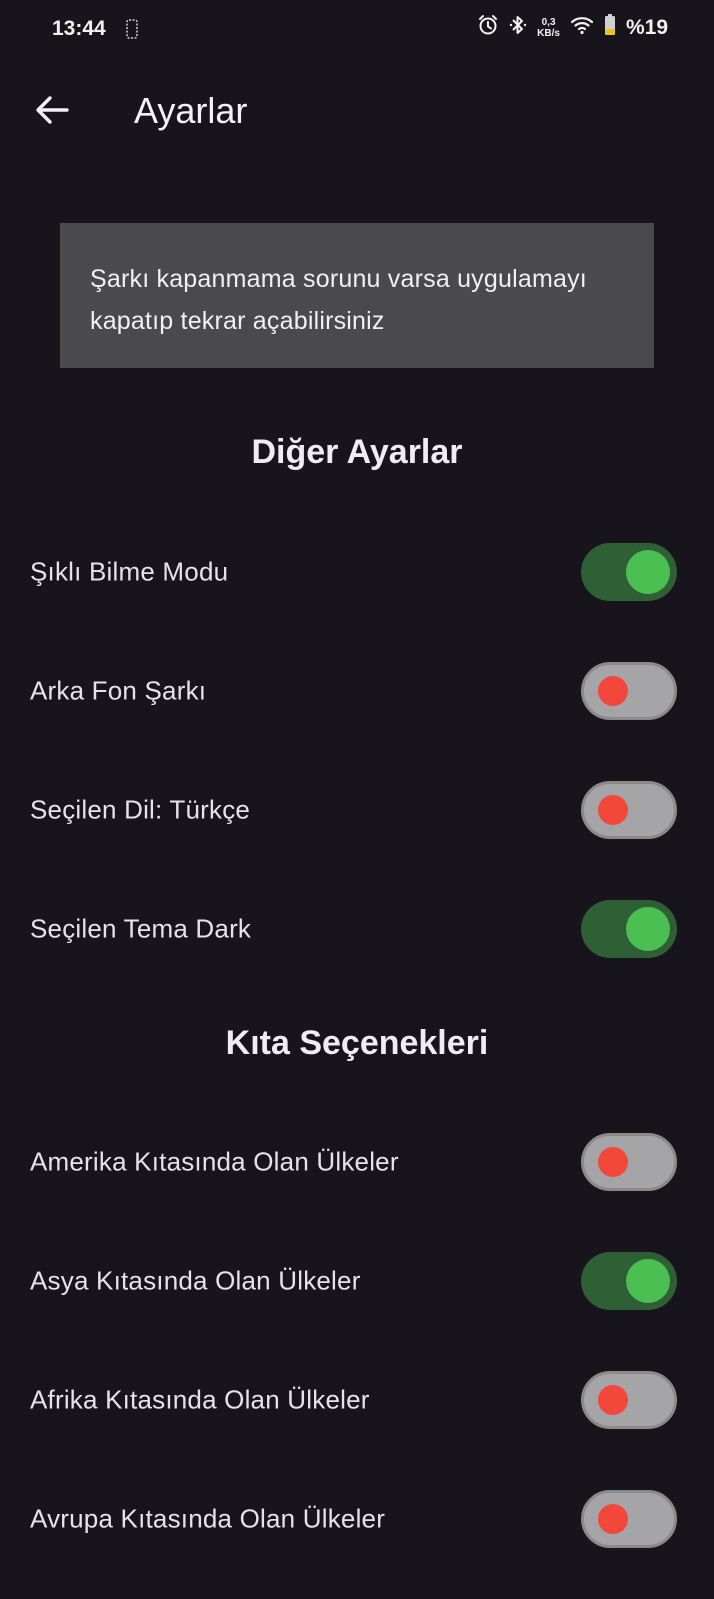  What do you see at coordinates (357, 31) in the screenshot?
I see `status-bar: 13:44 0,3 KB/s %19` at bounding box center [357, 31].